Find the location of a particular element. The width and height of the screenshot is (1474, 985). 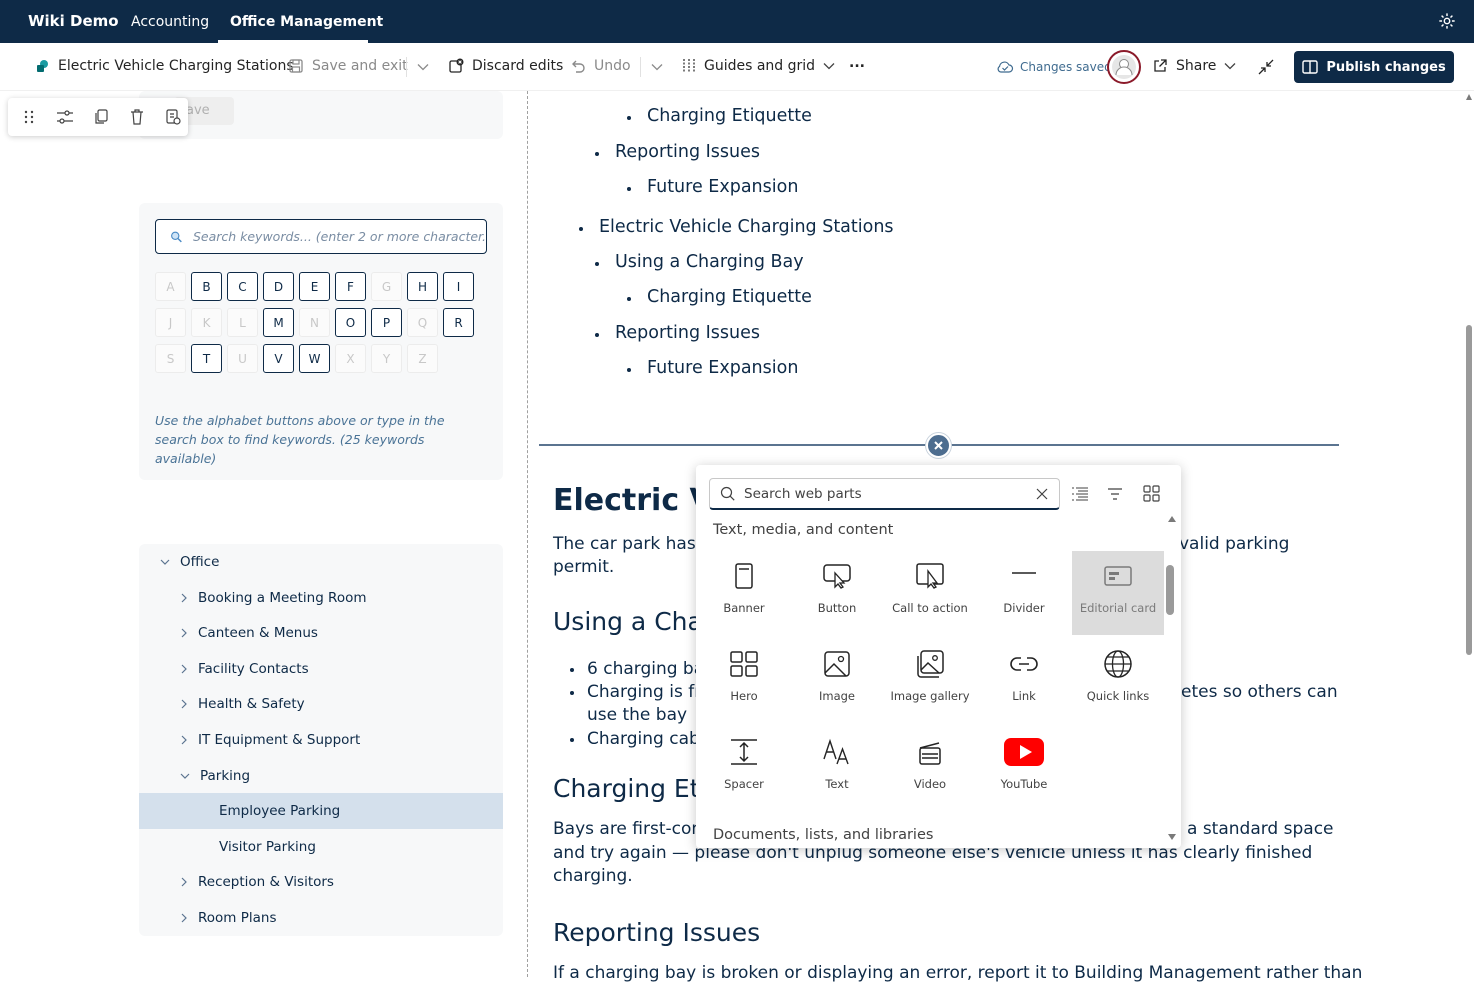

list-view-icon is located at coordinates (1080, 494).